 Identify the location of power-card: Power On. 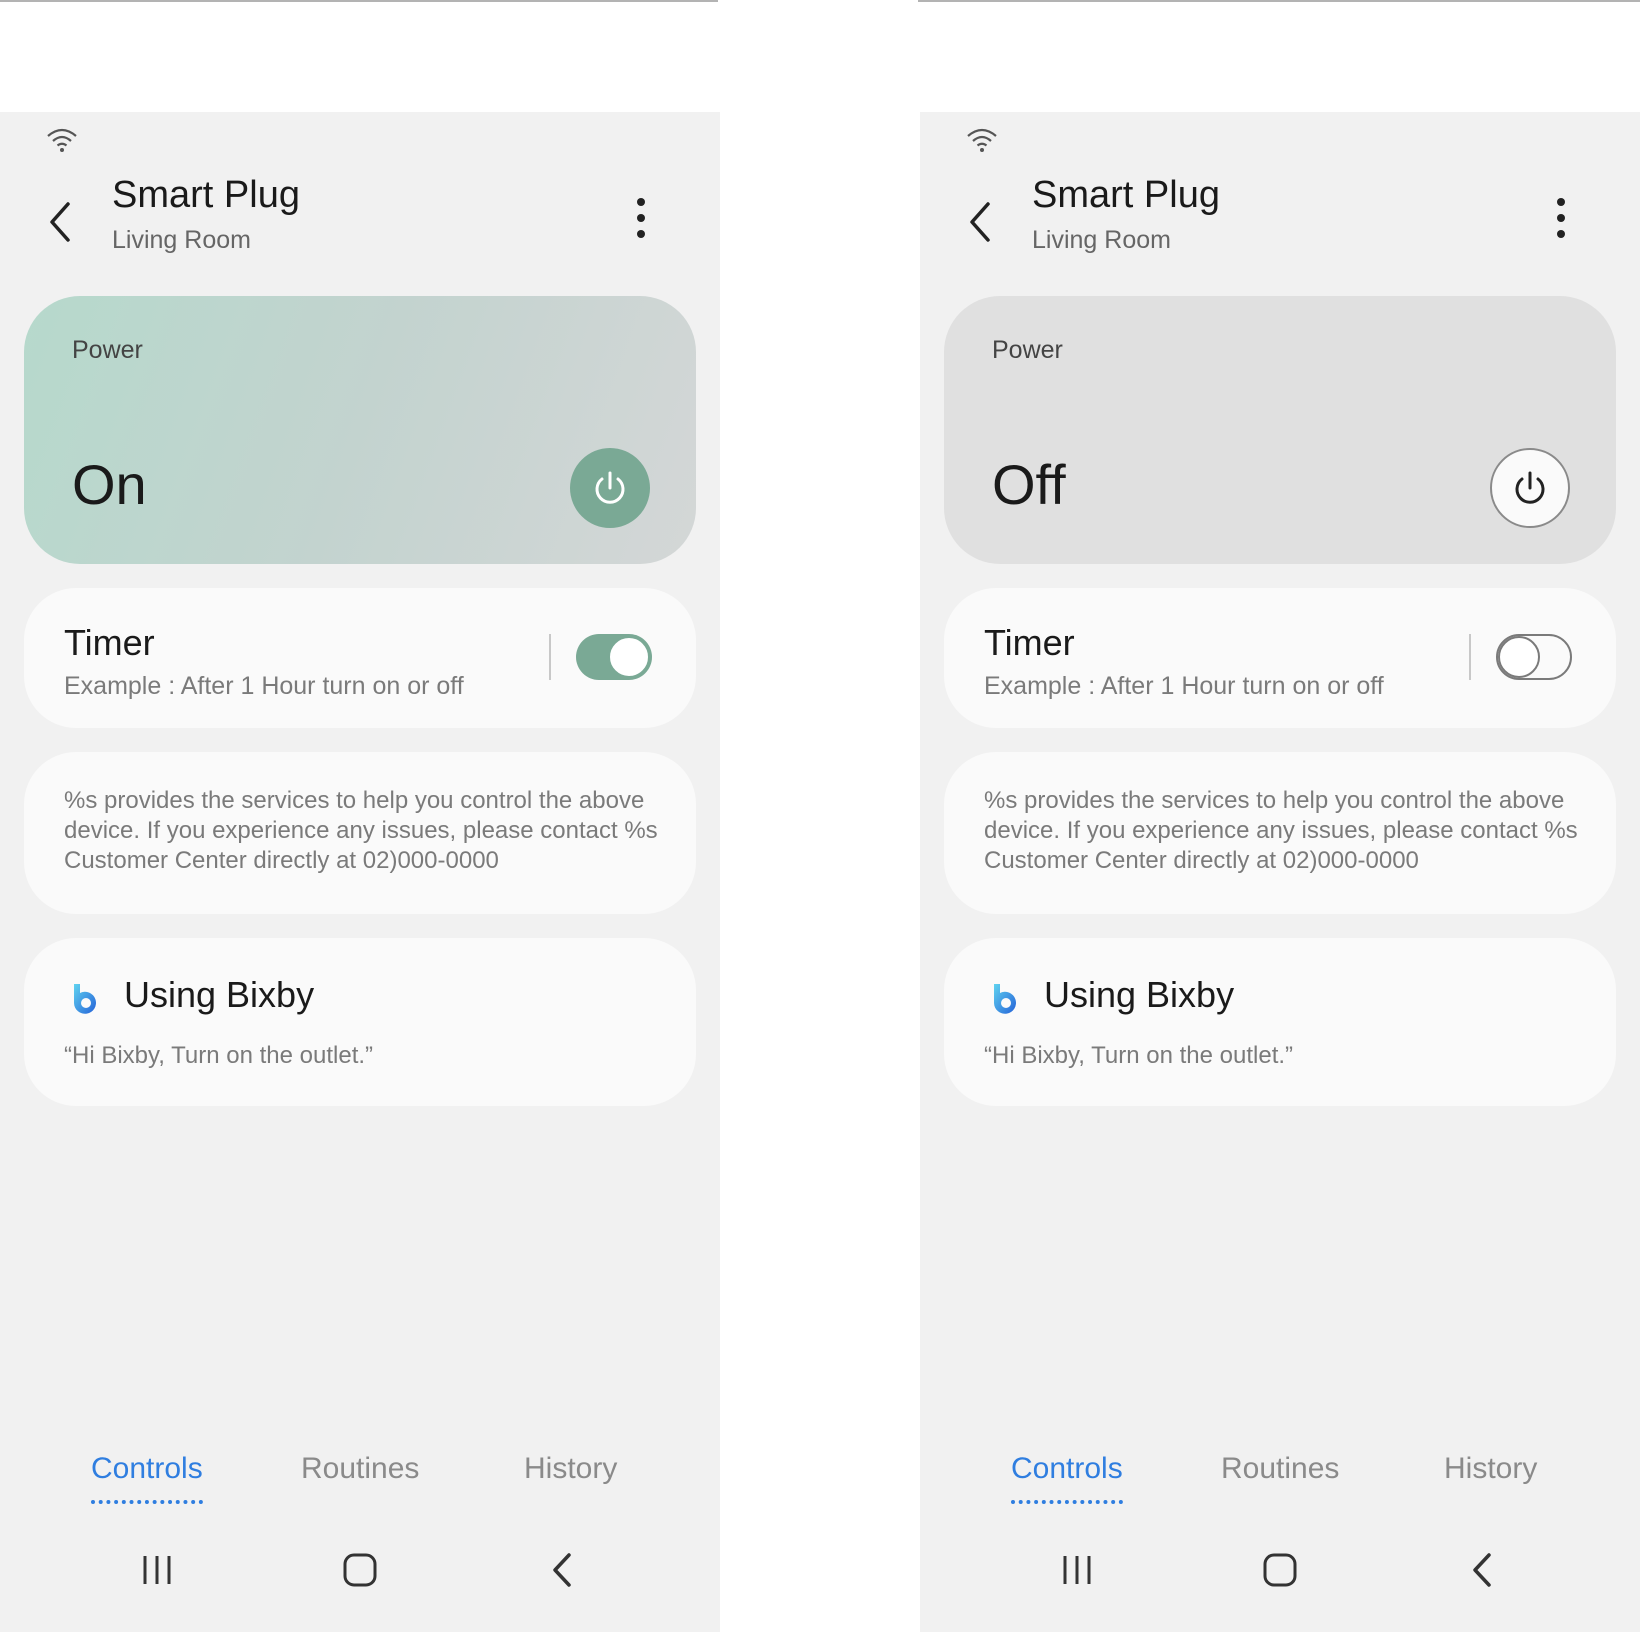
(360, 430).